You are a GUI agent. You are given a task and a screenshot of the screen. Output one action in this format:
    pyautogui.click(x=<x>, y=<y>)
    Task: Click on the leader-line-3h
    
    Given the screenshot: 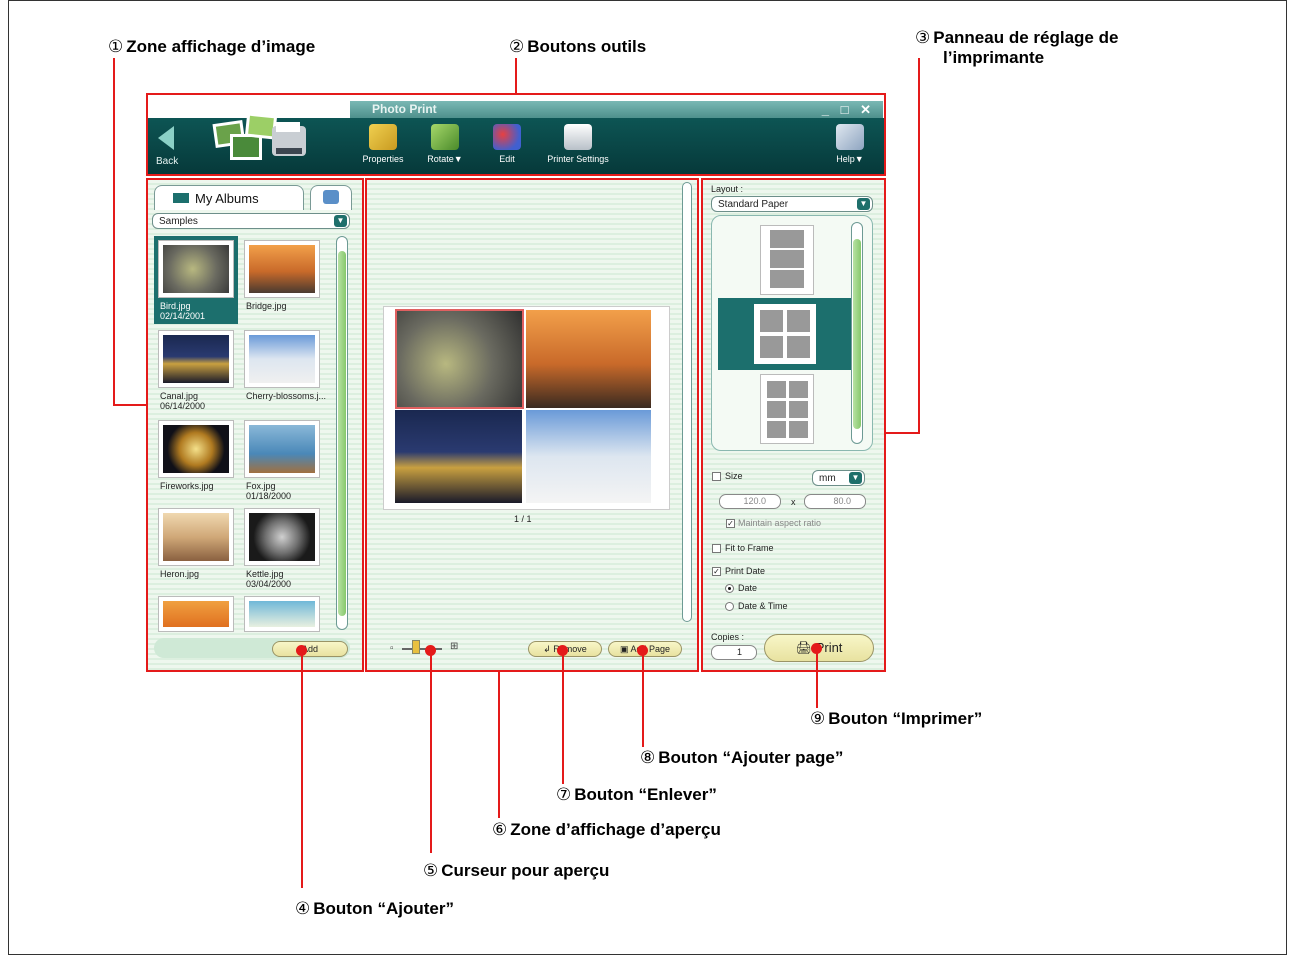 What is the action you would take?
    pyautogui.click(x=902, y=433)
    